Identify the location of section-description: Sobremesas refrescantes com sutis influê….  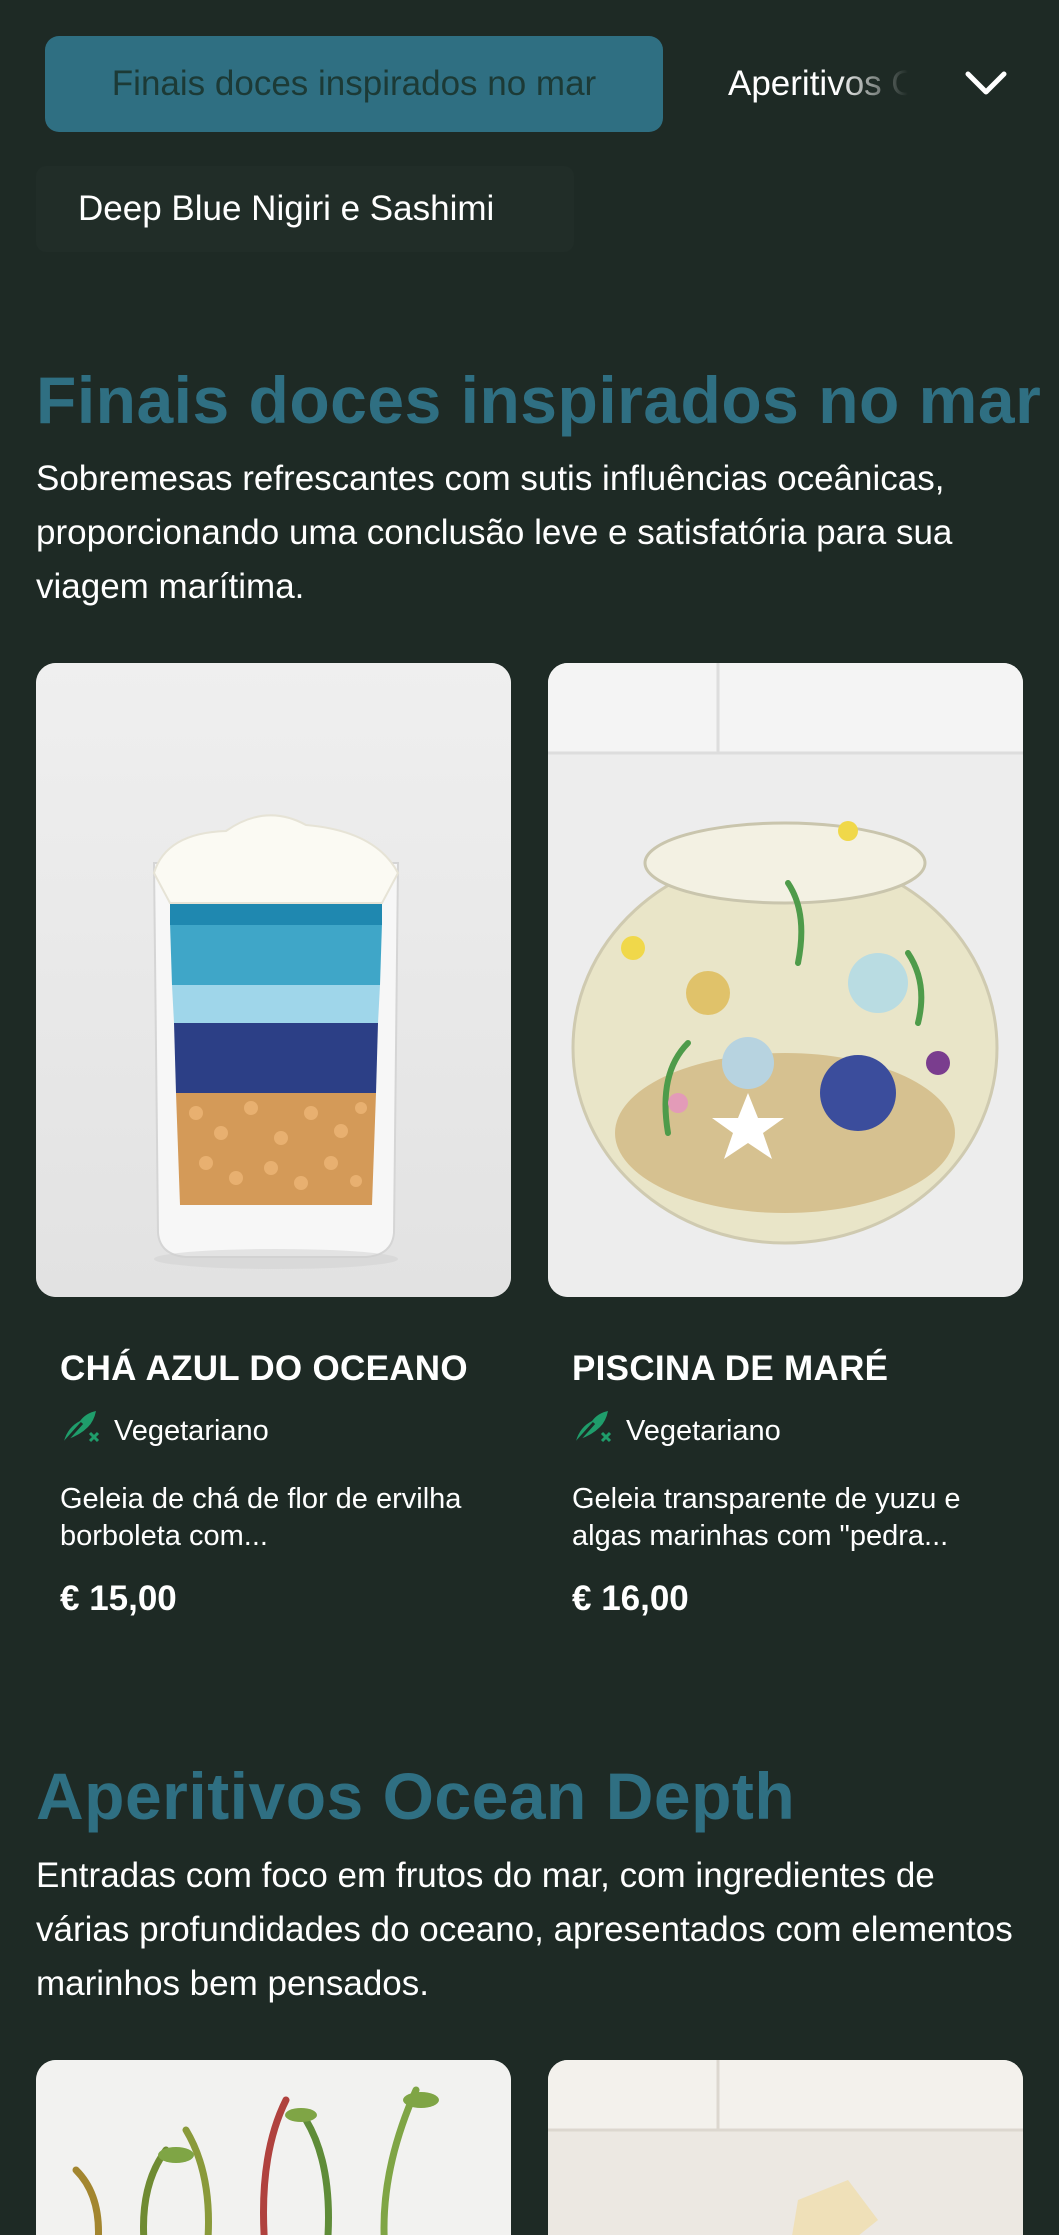
(494, 532).